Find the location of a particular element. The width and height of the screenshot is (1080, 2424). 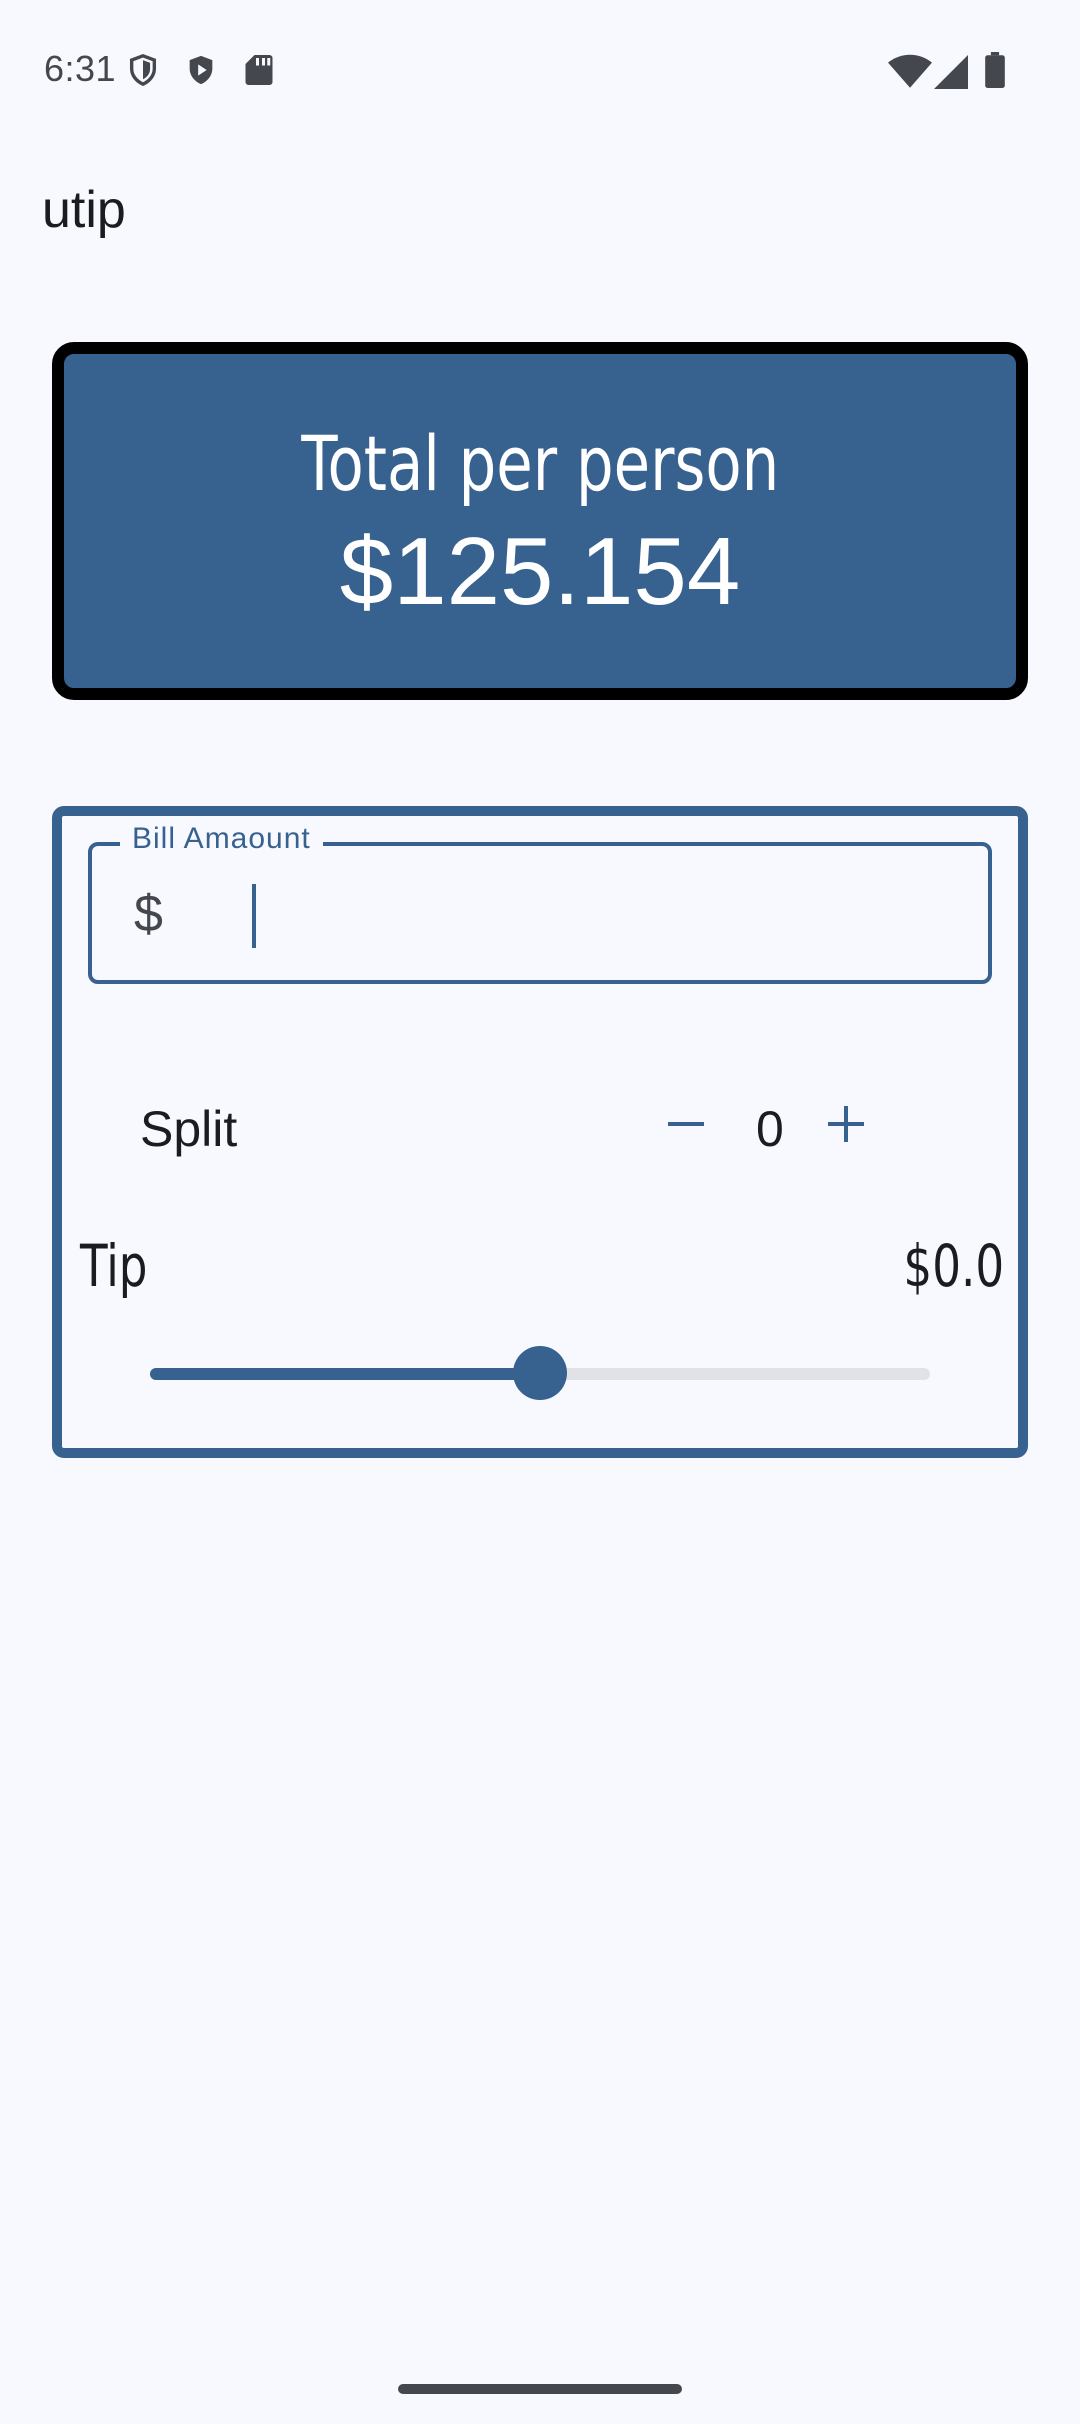

bill-amount-label: Bill Amaount is located at coordinates (221, 839).